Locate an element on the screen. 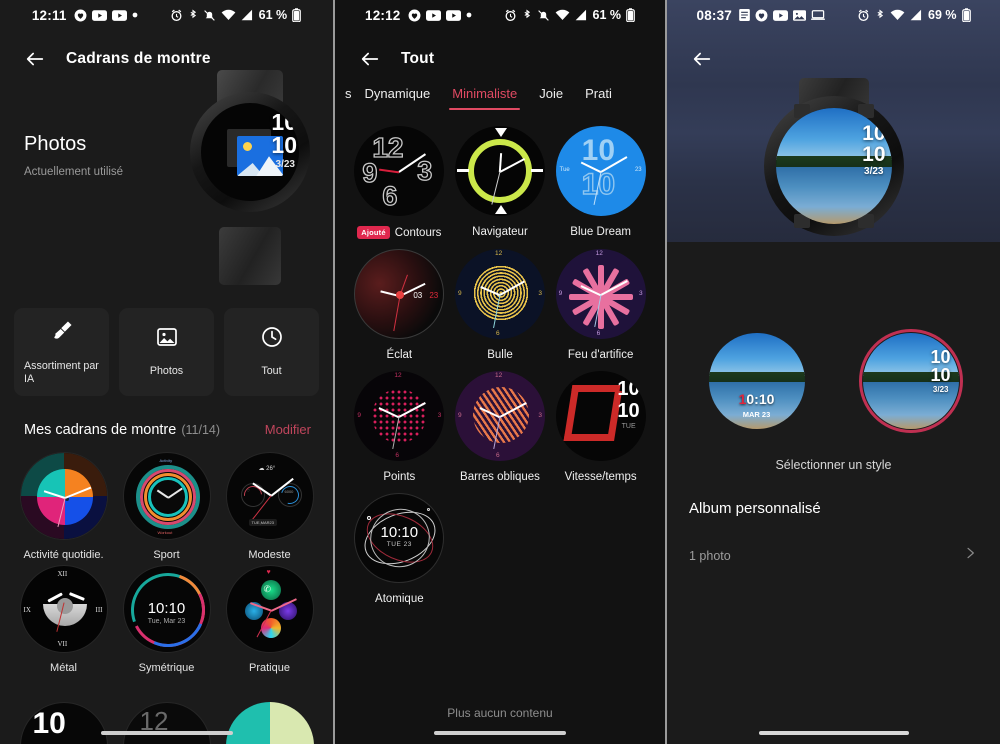 The image size is (1000, 744). face-item: ♥ ✆ Pratique is located at coordinates (269, 619).